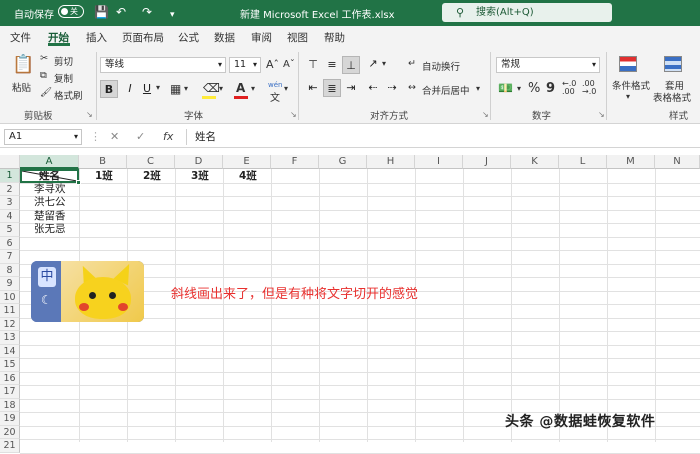 Image resolution: width=700 pixels, height=454 pixels. What do you see at coordinates (10, 203) in the screenshot?
I see `row-header: 3` at bounding box center [10, 203].